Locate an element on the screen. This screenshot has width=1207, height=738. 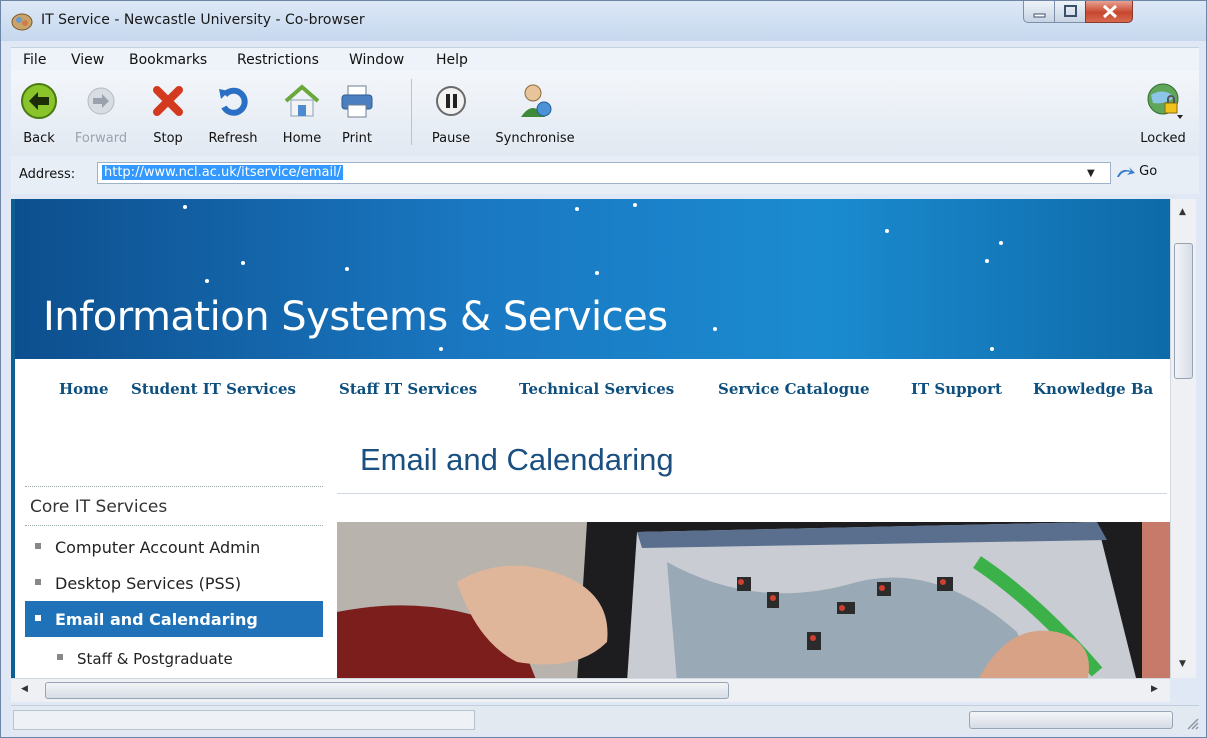
sidebar-title: Core IT Services is located at coordinates (99, 507).